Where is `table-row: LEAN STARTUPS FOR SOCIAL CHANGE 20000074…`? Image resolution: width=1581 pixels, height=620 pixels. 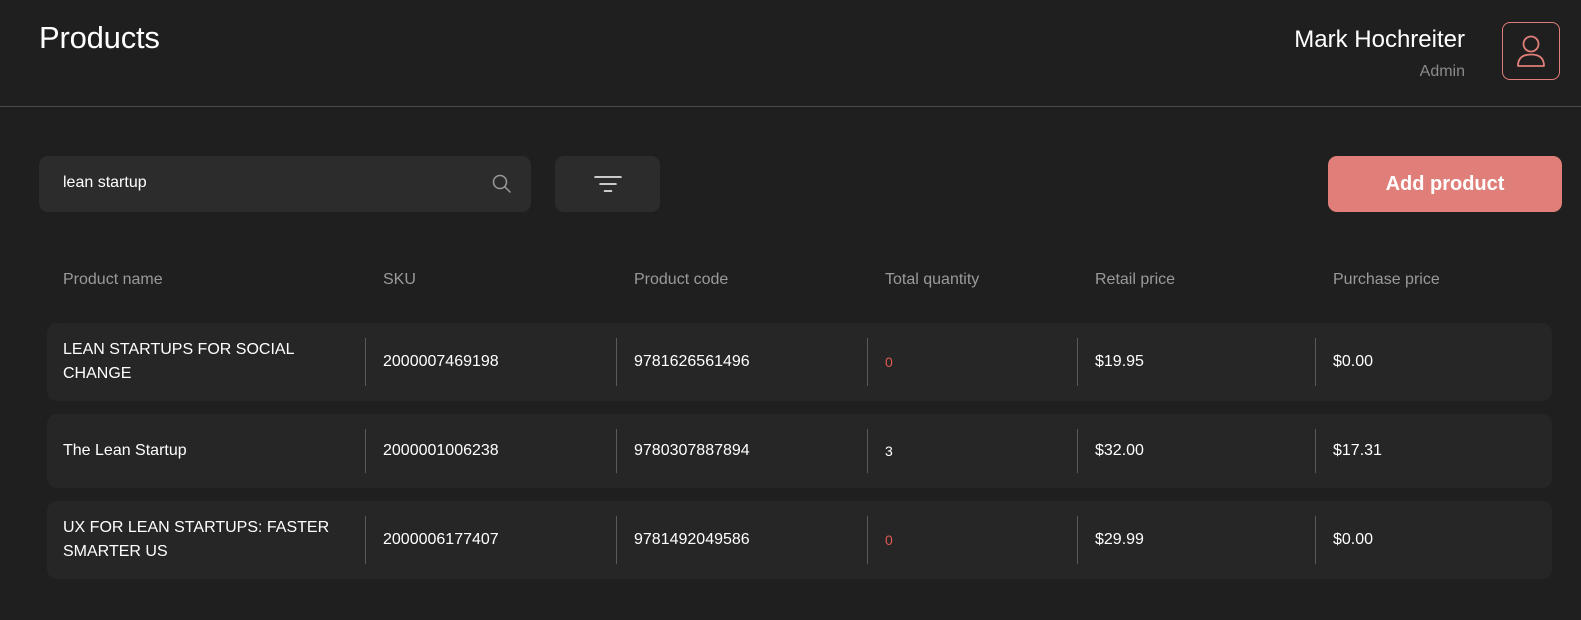 table-row: LEAN STARTUPS FOR SOCIAL CHANGE 20000074… is located at coordinates (799, 362).